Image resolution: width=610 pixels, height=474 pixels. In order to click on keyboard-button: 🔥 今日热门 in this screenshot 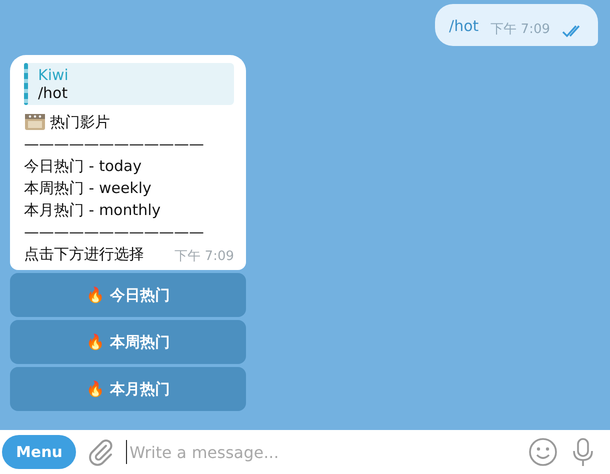, I will do `click(128, 295)`.